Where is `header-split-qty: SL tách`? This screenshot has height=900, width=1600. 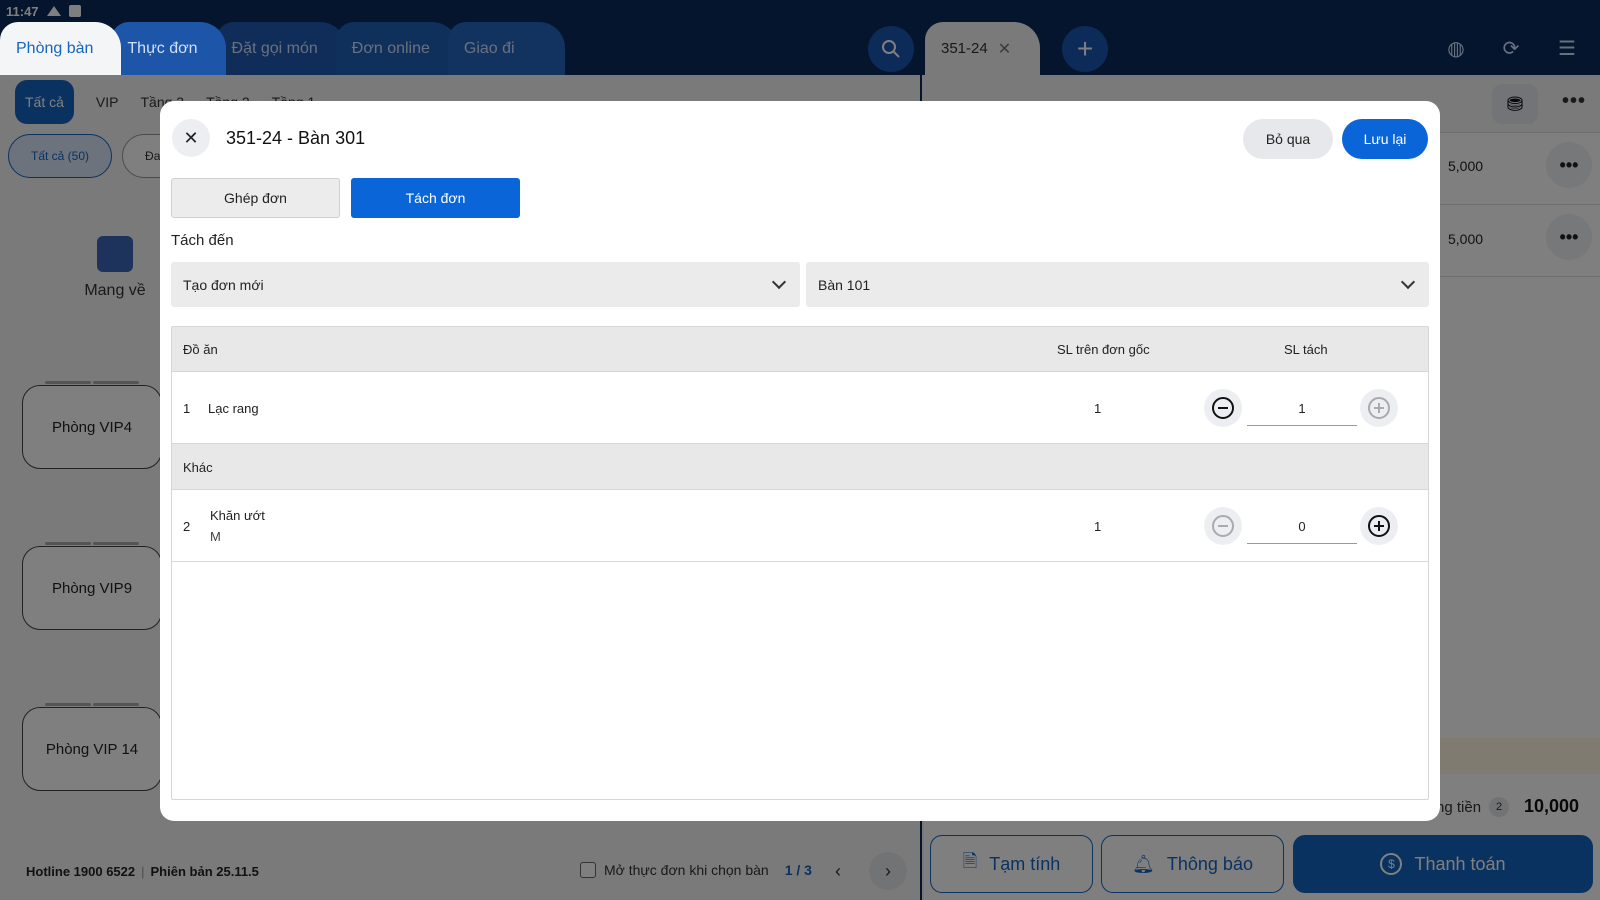 header-split-qty: SL tách is located at coordinates (1306, 349).